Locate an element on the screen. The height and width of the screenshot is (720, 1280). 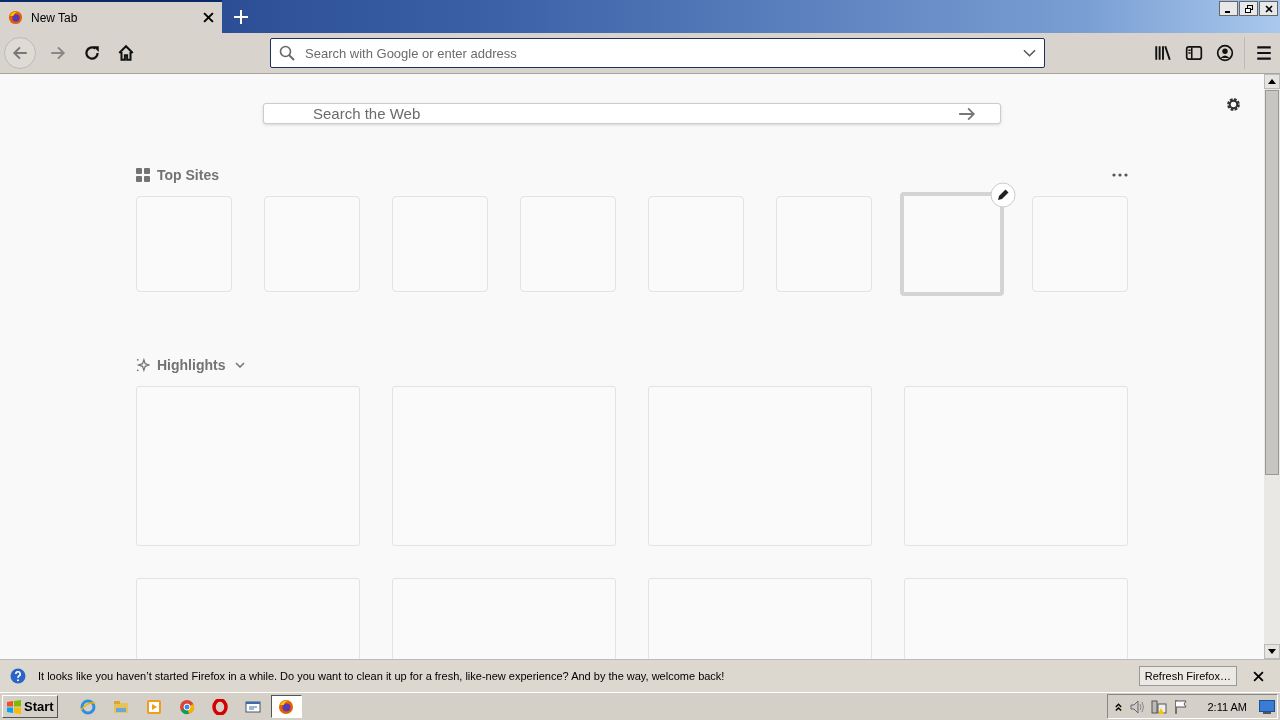
web-search-field: Search the Web is located at coordinates (634, 113).